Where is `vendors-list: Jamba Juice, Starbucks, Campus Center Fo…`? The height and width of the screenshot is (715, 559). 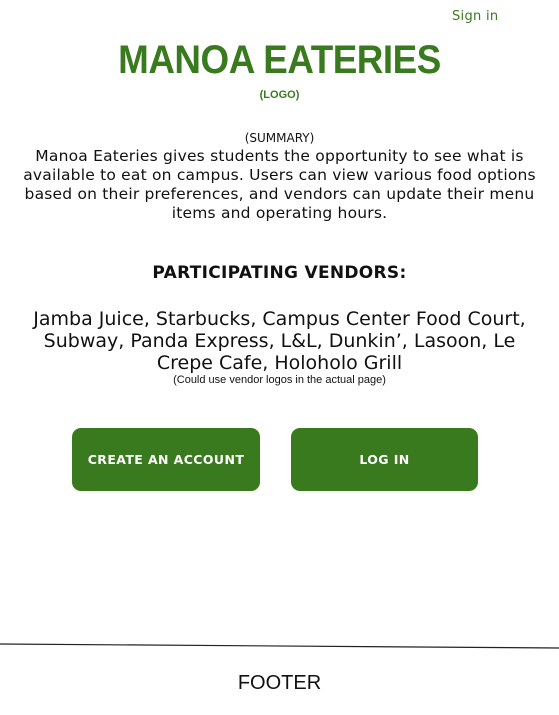 vendors-list: Jamba Juice, Starbucks, Campus Center Fo… is located at coordinates (279, 341).